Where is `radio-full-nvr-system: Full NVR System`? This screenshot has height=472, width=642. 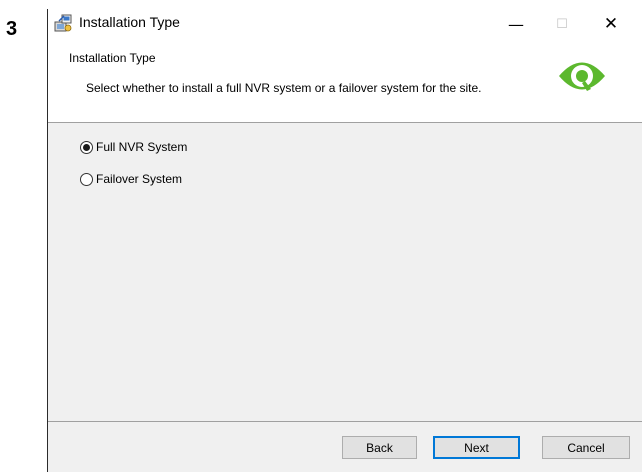 radio-full-nvr-system: Full NVR System is located at coordinates (133, 147).